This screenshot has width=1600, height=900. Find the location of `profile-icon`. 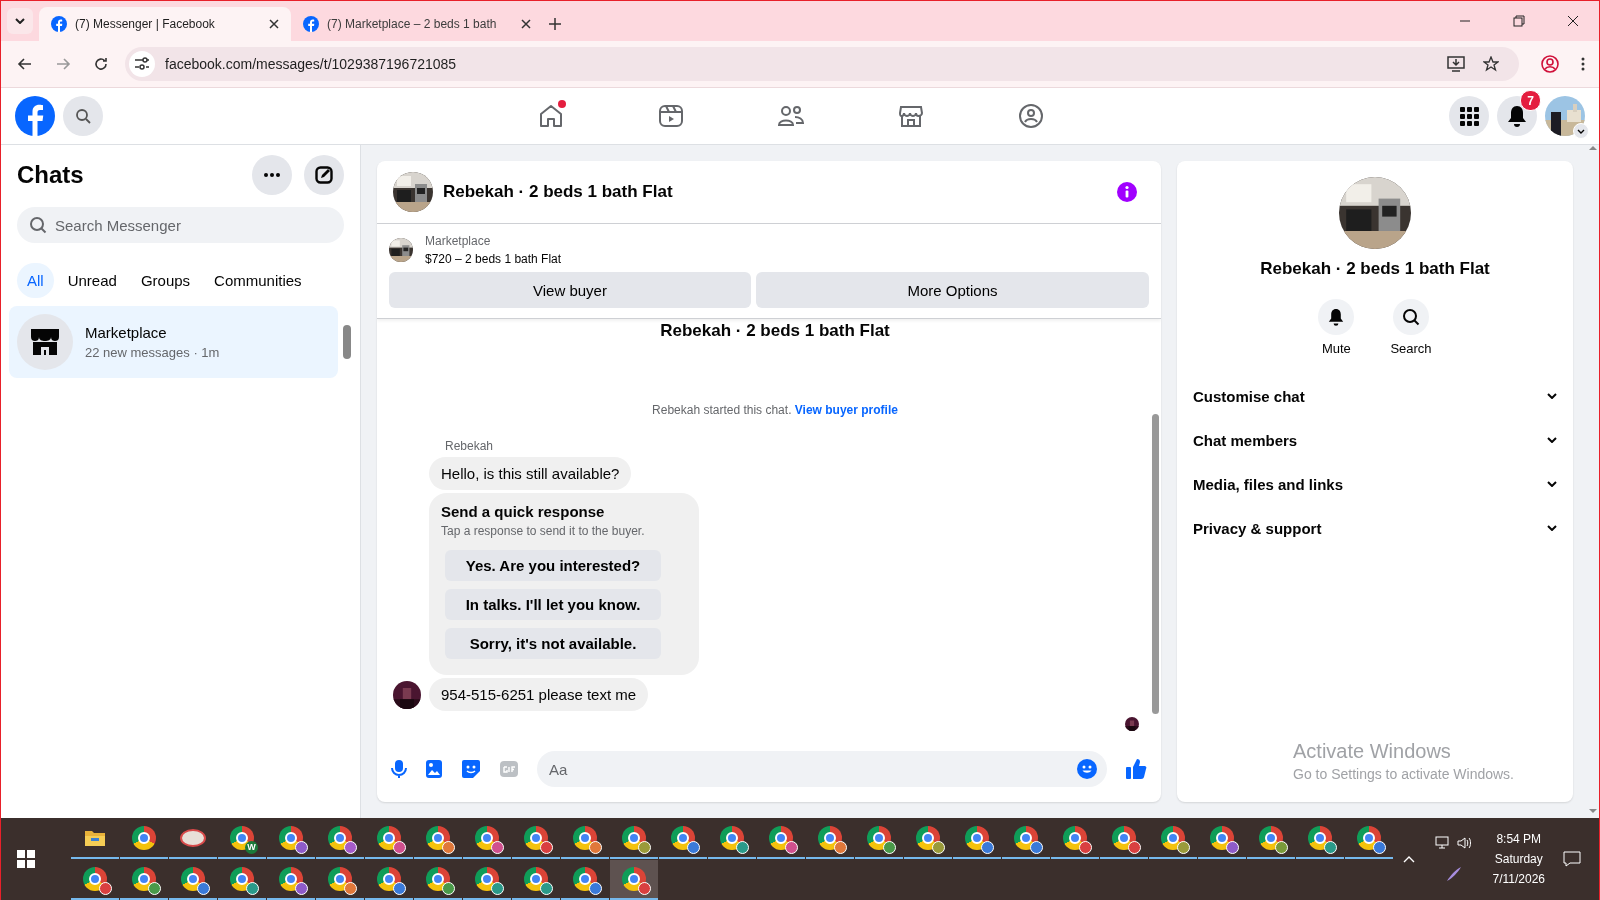

profile-icon is located at coordinates (1550, 64).